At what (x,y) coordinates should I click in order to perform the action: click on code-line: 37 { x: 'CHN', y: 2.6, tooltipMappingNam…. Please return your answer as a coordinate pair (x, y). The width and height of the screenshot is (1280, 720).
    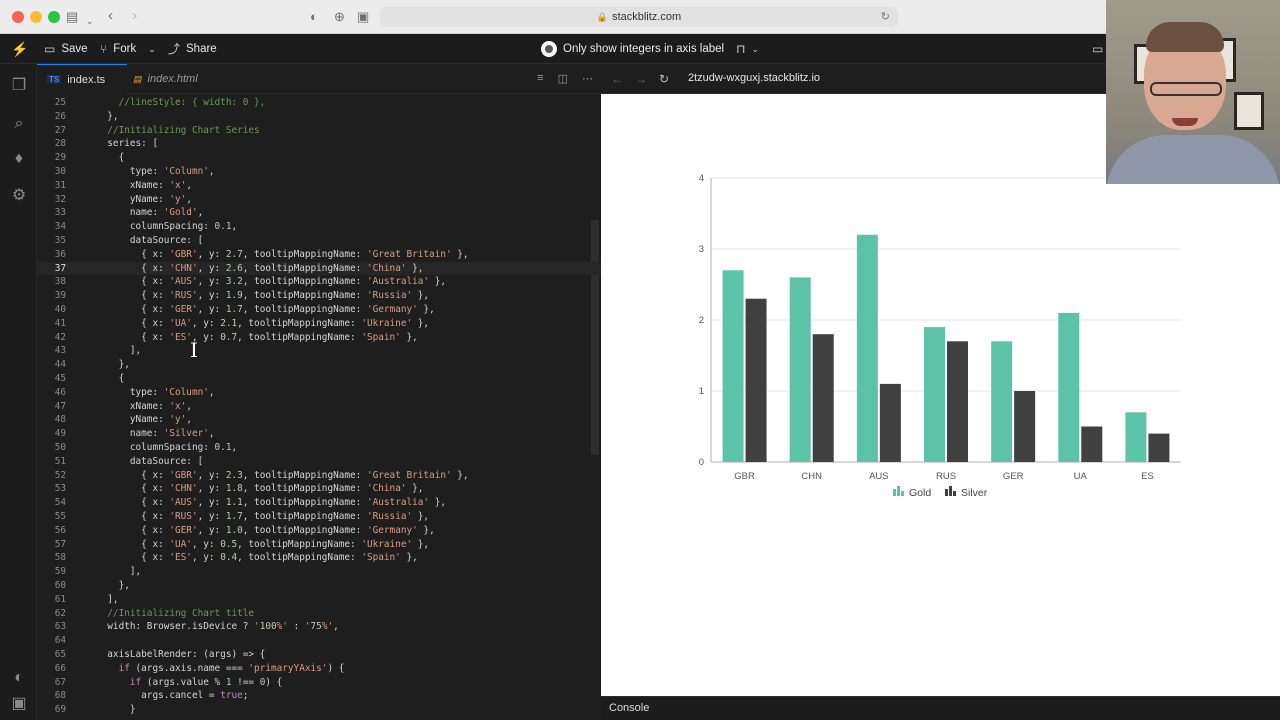
    Looking at the image, I should click on (319, 268).